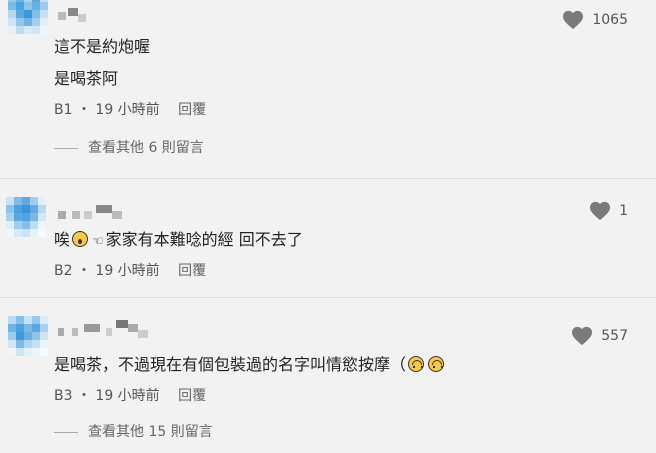 The image size is (656, 453). What do you see at coordinates (98, 241) in the screenshot?
I see `pointing-hand-icon: ☜` at bounding box center [98, 241].